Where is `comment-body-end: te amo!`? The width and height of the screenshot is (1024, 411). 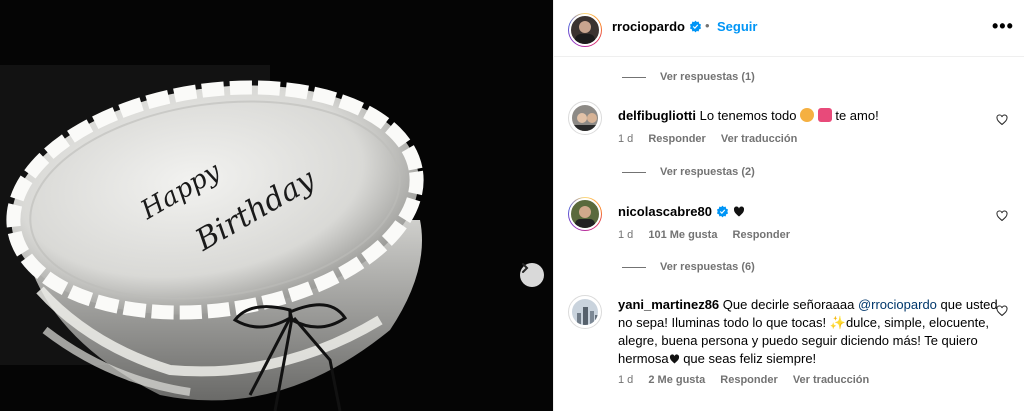
comment-body-end: te amo! is located at coordinates (857, 115).